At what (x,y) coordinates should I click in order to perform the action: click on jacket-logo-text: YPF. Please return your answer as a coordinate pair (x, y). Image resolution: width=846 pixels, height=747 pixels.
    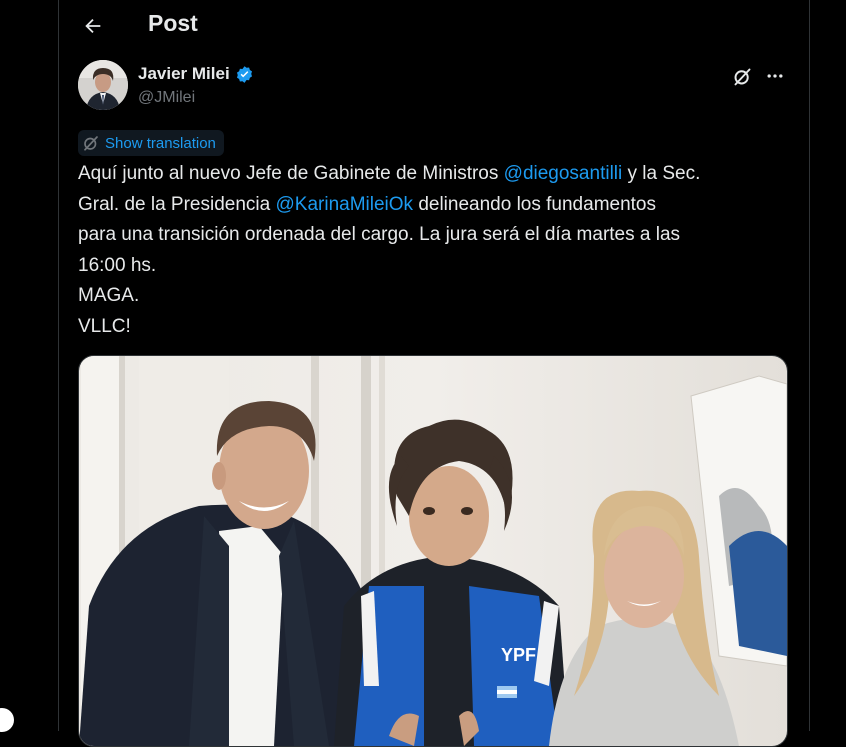
    Looking at the image, I should click on (518, 655).